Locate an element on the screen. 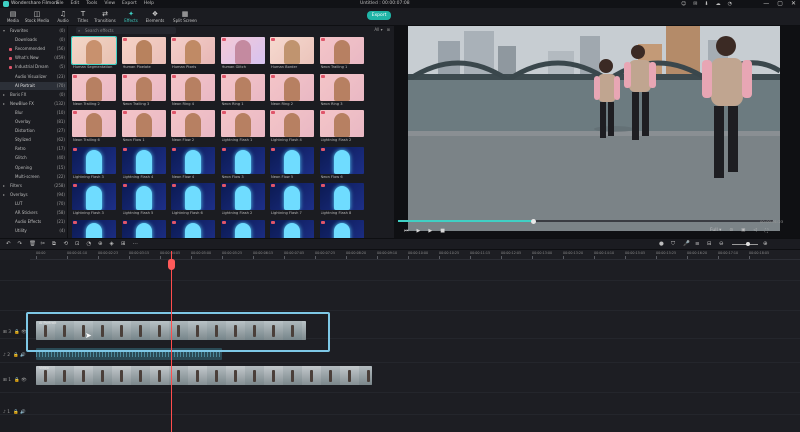 Image resolution: width=800 pixels, height=432 pixels. menu-help: Help is located at coordinates (149, 3).